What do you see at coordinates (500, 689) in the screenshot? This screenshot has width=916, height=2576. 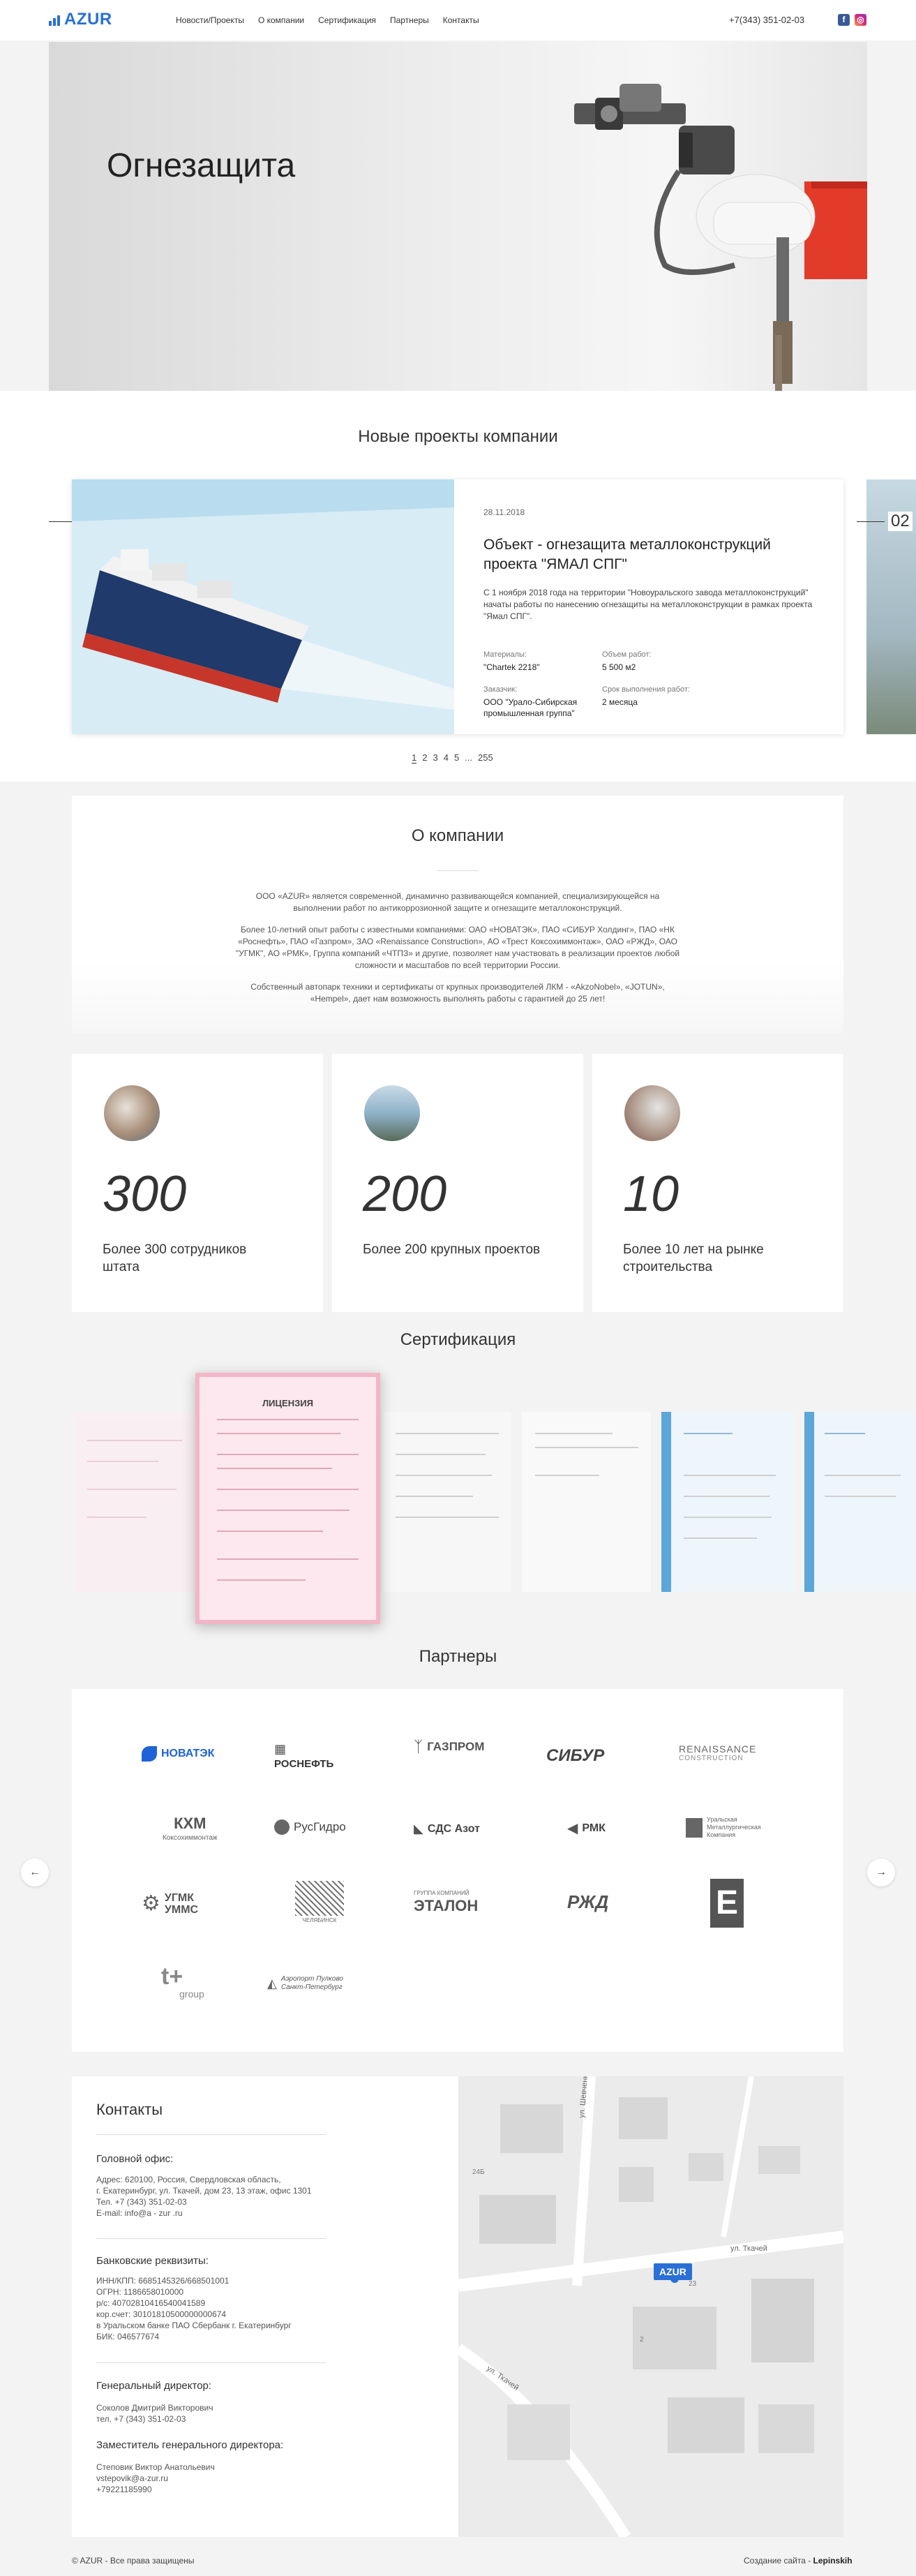 I see `customer-label: Заказчик:` at bounding box center [500, 689].